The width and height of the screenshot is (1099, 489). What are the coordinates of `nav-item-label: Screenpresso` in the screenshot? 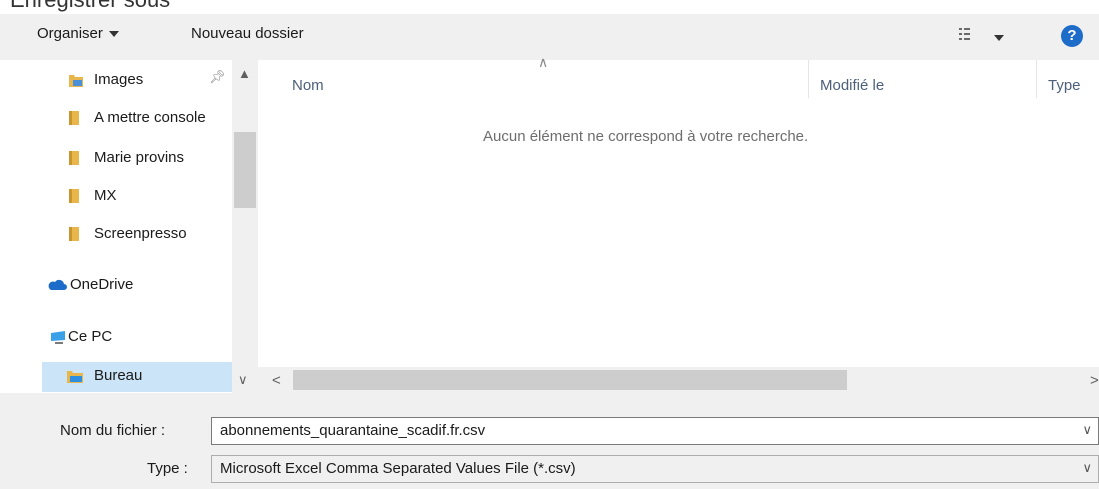 It's located at (140, 233).